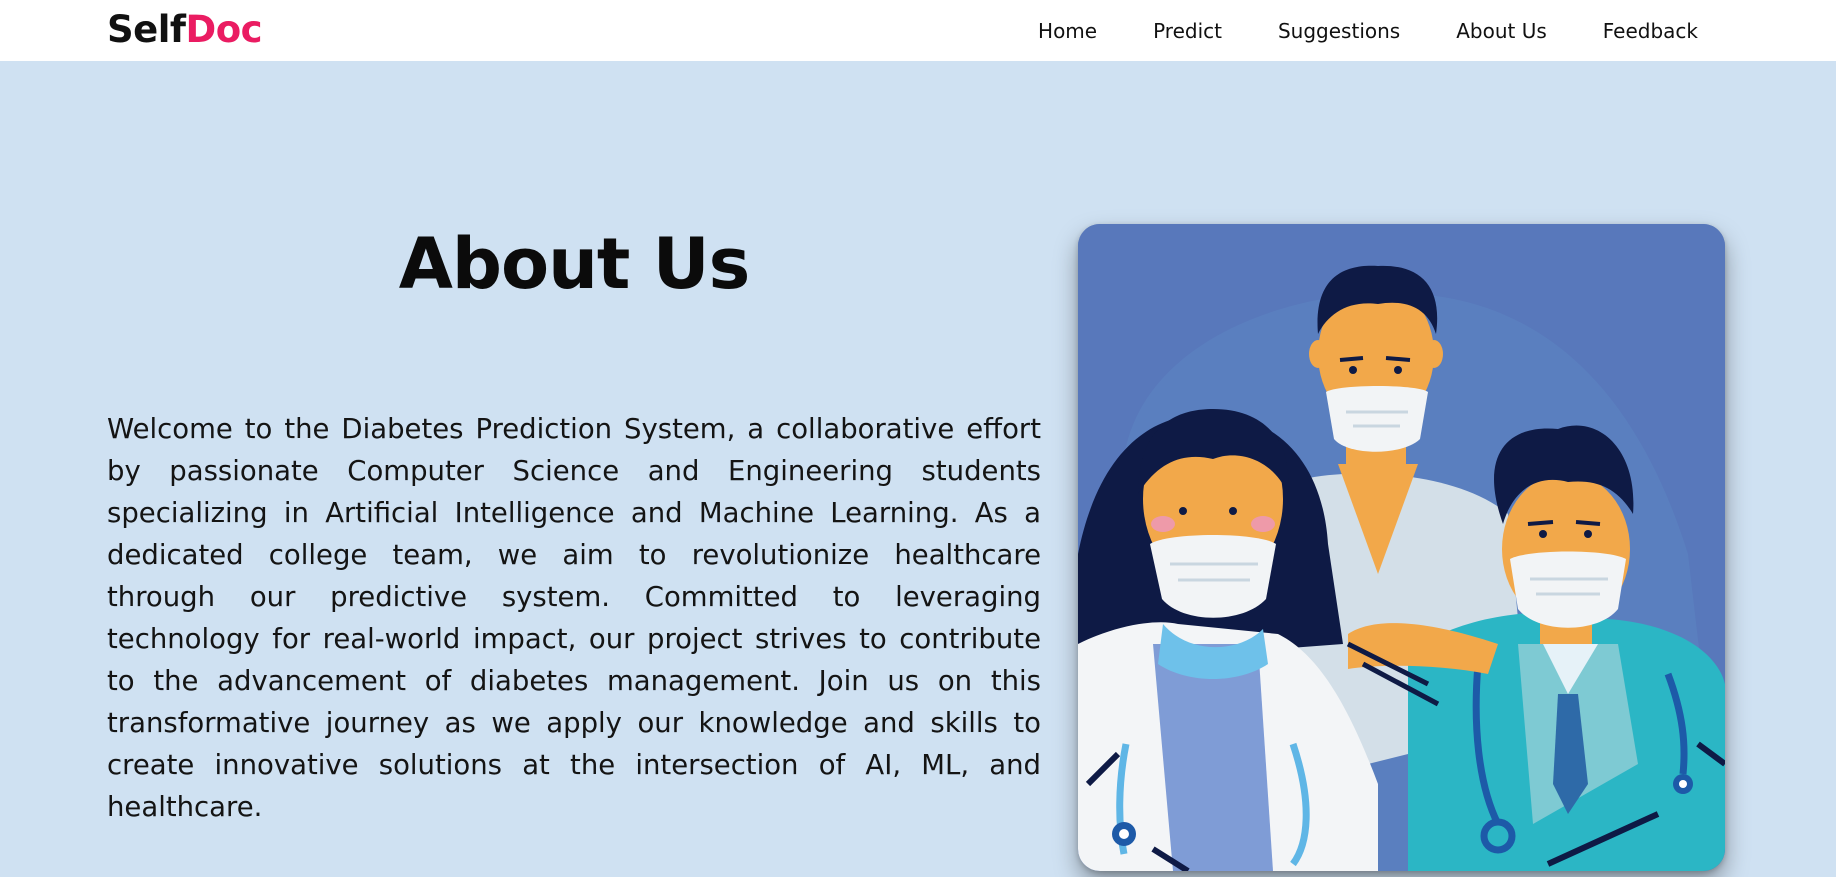 Image resolution: width=1836 pixels, height=877 pixels. I want to click on nav-link-predict: Predict, so click(1187, 31).